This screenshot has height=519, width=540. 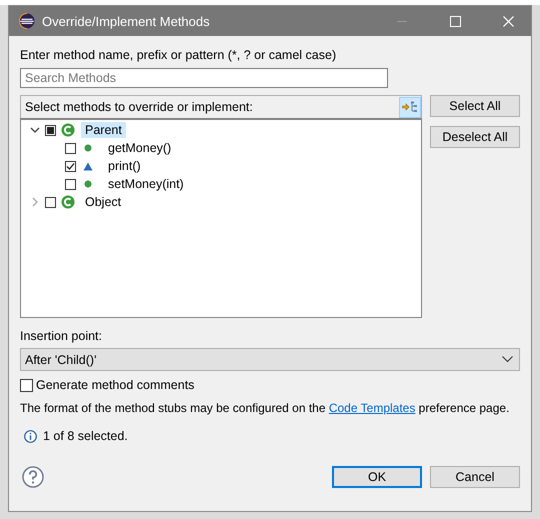 What do you see at coordinates (270, 359) in the screenshot?
I see `insertion-dropdown: After 'Child()'` at bounding box center [270, 359].